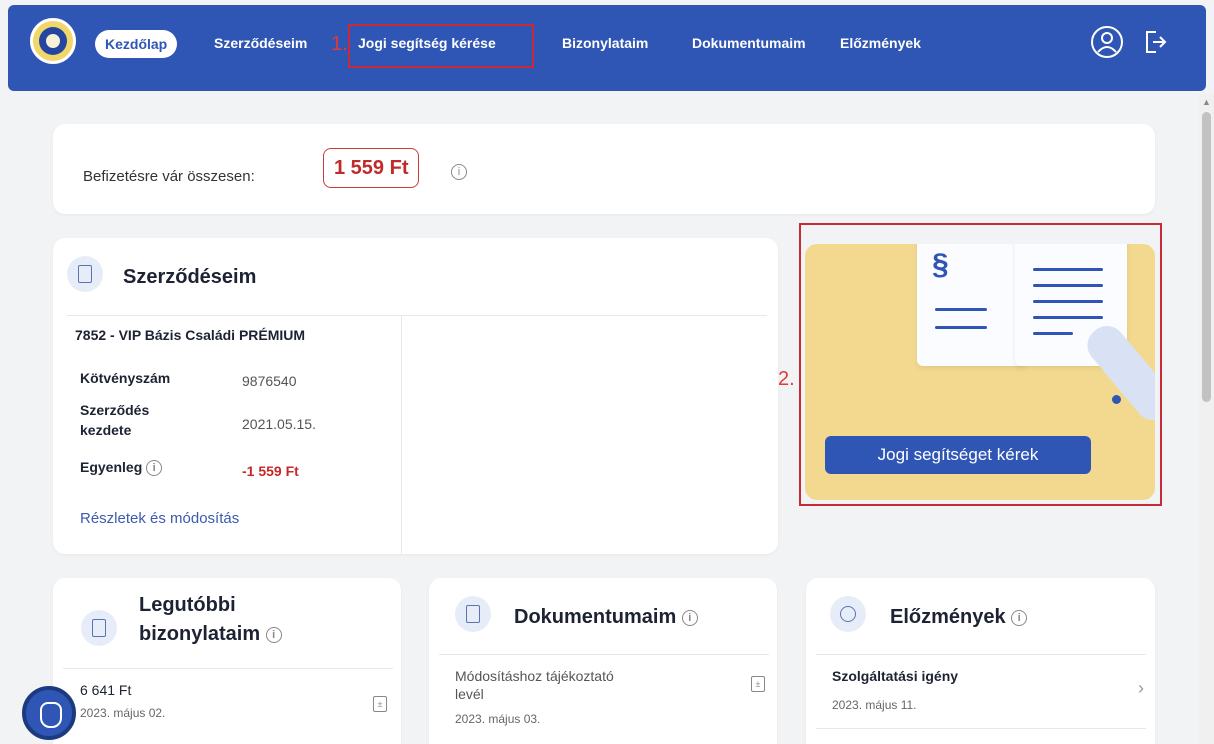  Describe the element at coordinates (749, 43) in the screenshot. I see `nav-documents: Dokumentumaim` at that location.